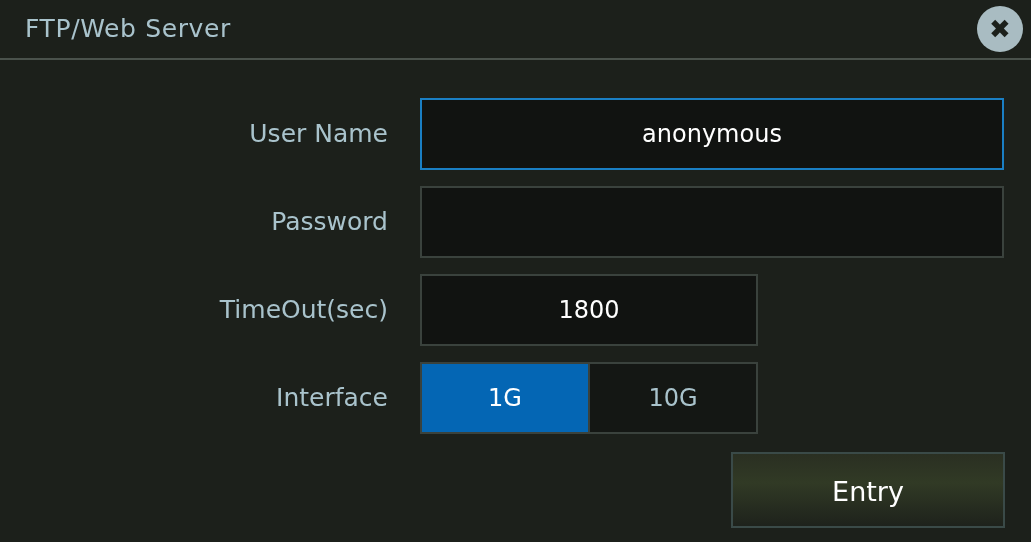  Describe the element at coordinates (128, 29) in the screenshot. I see `window-title: FTP/Web Server` at that location.